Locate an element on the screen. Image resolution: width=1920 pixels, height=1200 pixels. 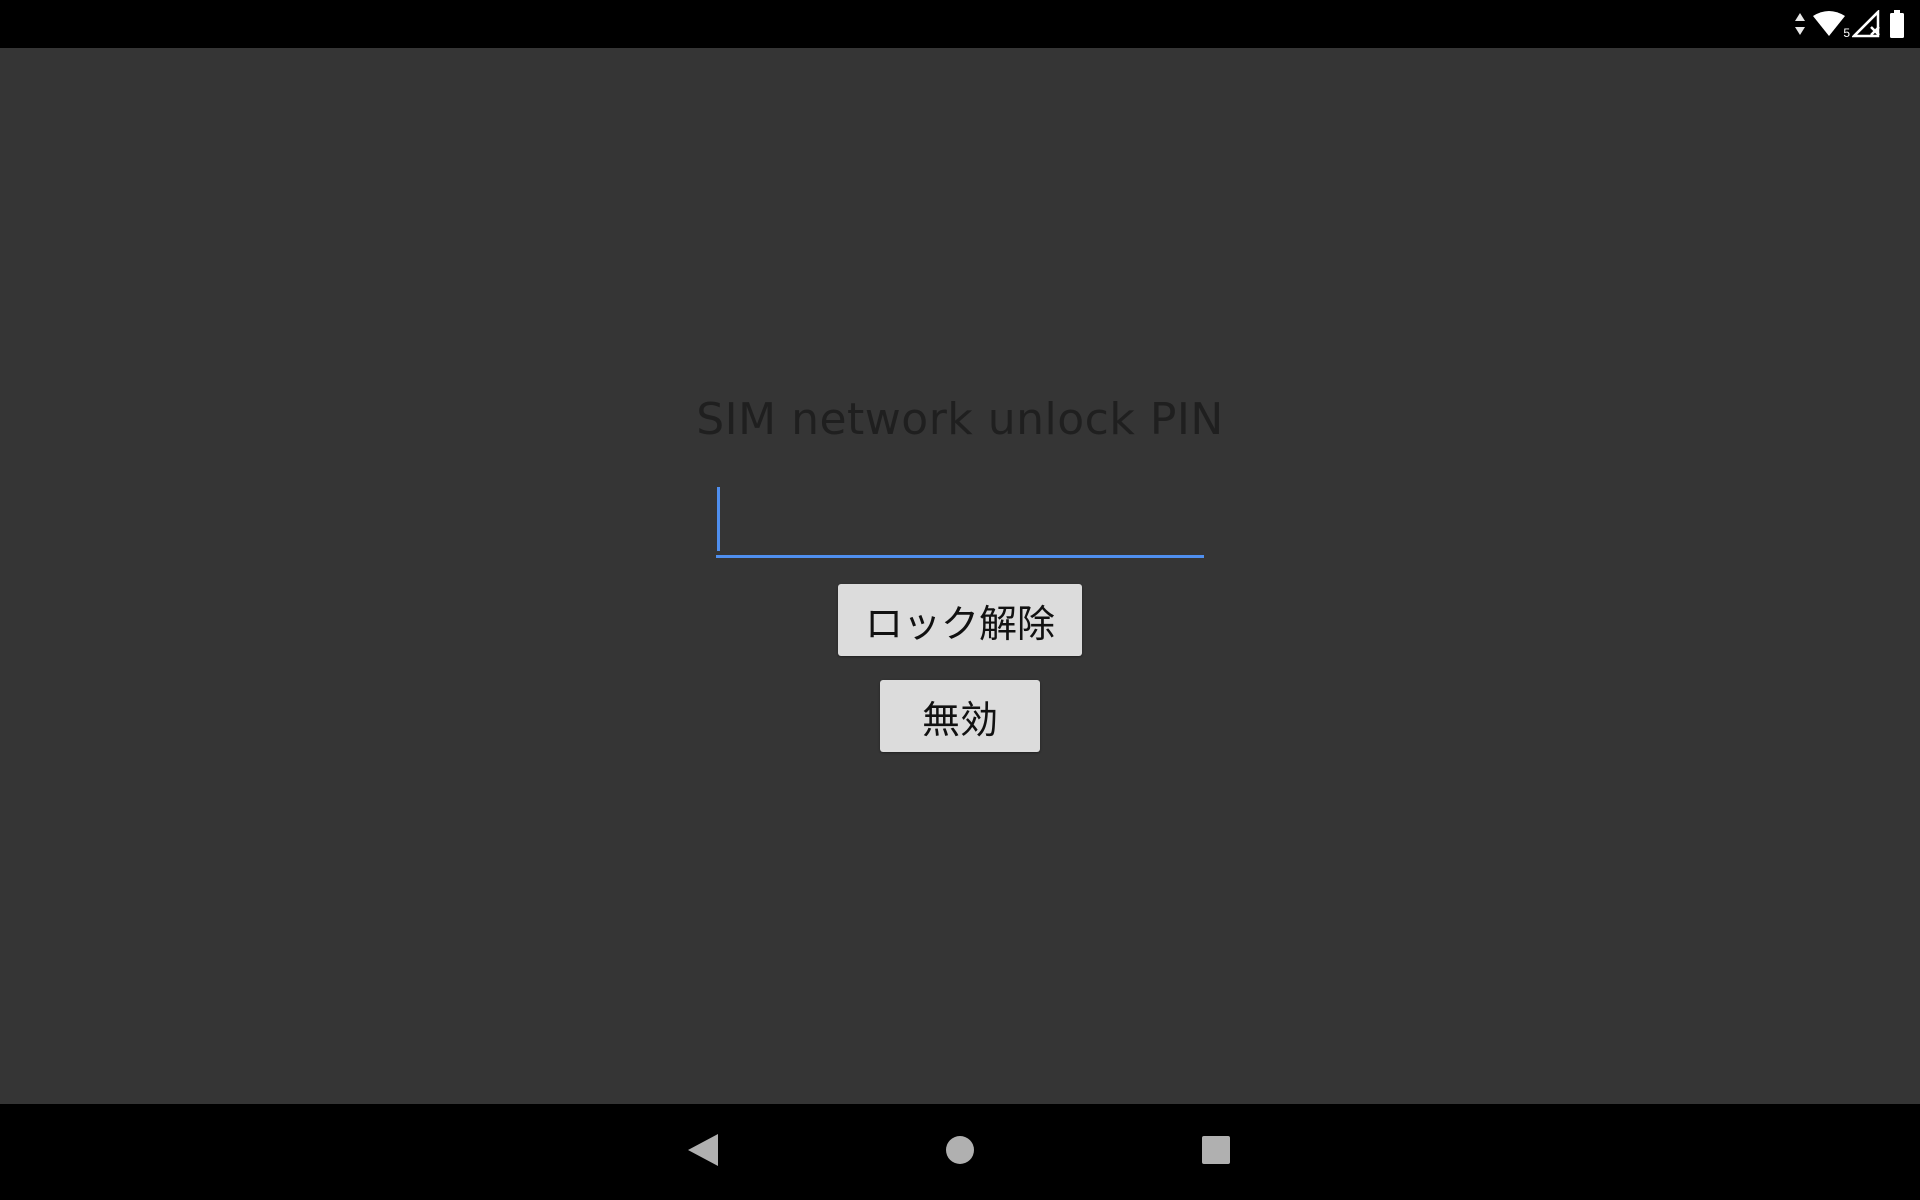
no-signal-icon is located at coordinates (1867, 24).